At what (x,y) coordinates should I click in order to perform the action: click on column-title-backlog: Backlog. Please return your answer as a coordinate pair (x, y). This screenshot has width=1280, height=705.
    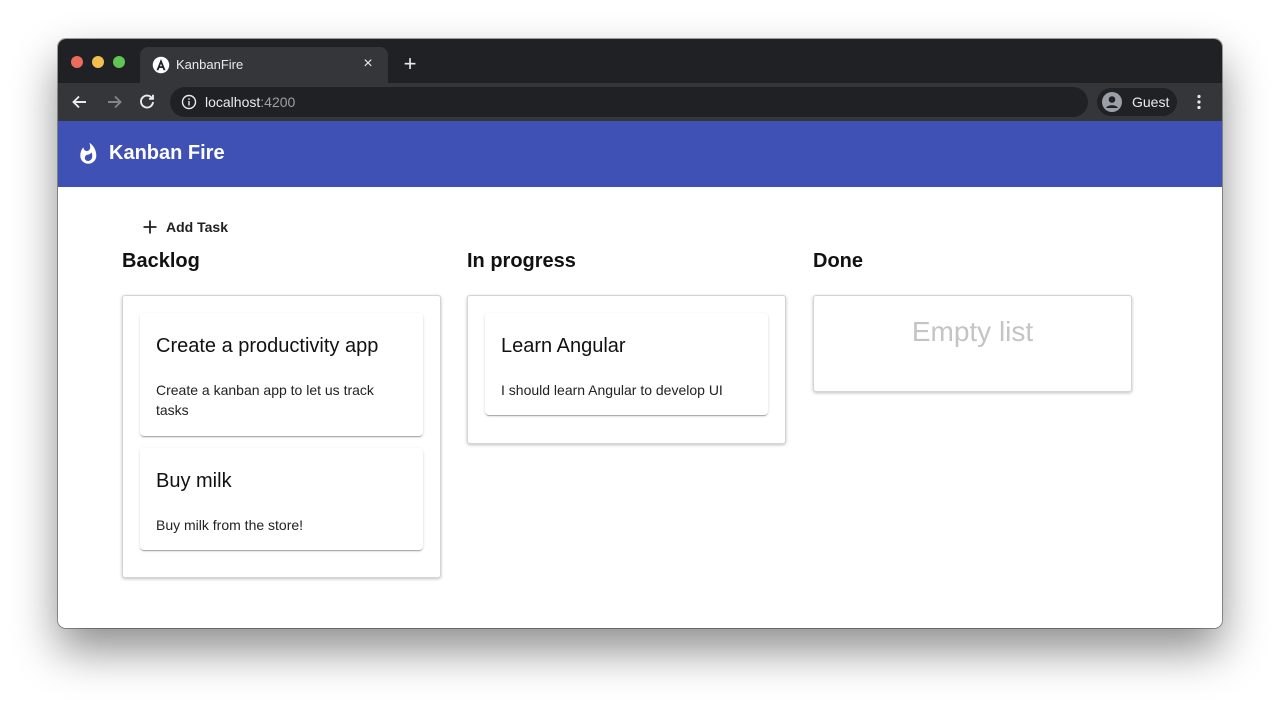
    Looking at the image, I should click on (161, 261).